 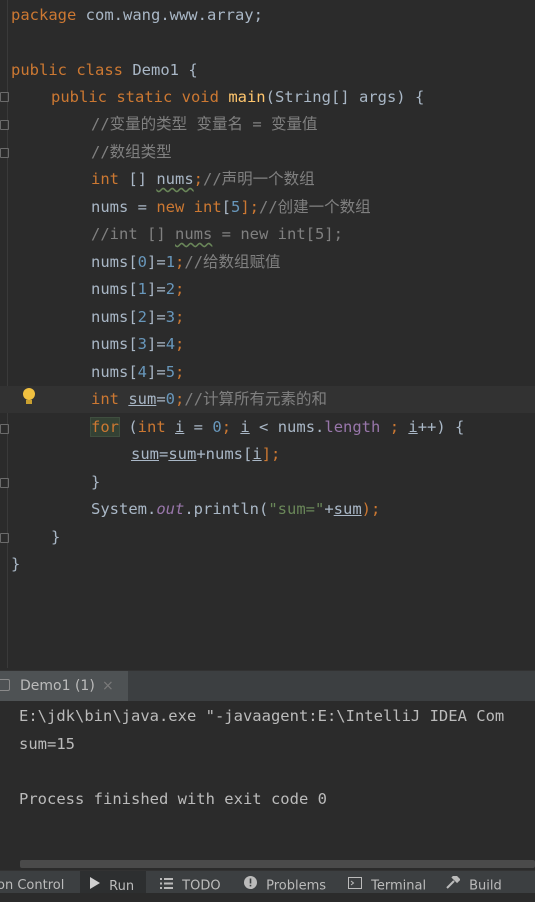 What do you see at coordinates (277, 864) in the screenshot?
I see `scrollbar-thumb` at bounding box center [277, 864].